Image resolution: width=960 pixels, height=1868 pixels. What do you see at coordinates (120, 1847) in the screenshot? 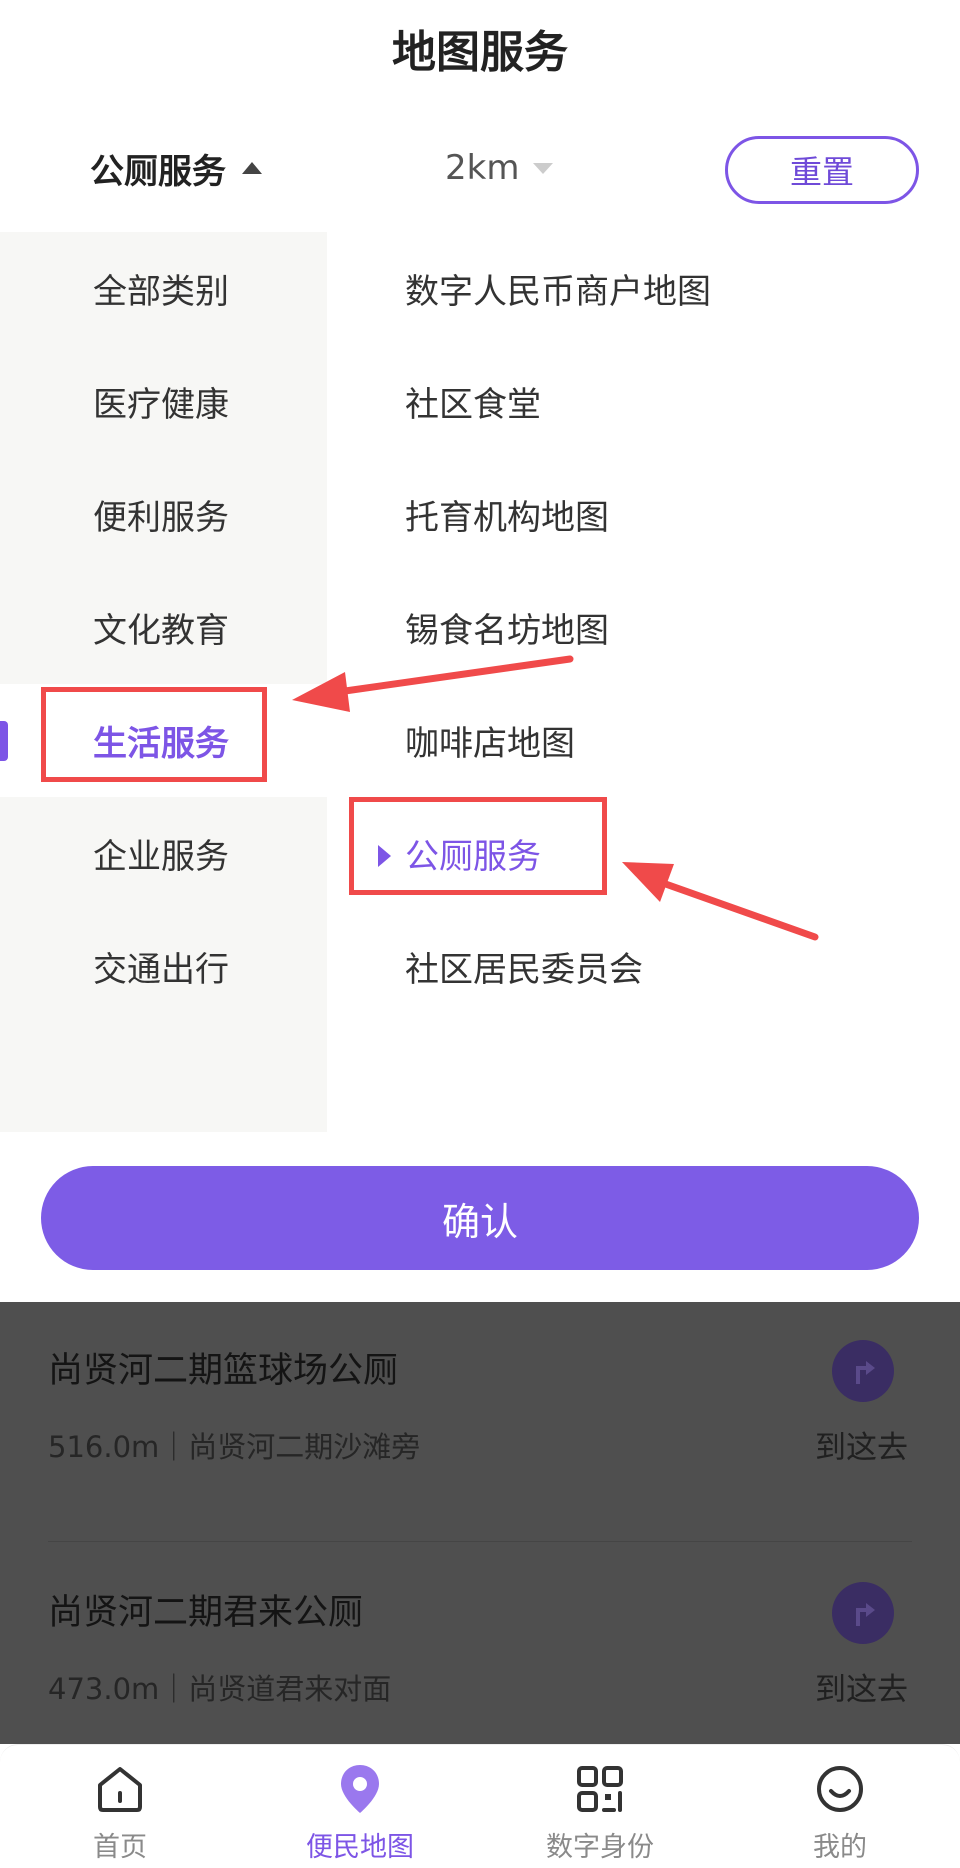
I see `tab-label: 首页` at bounding box center [120, 1847].